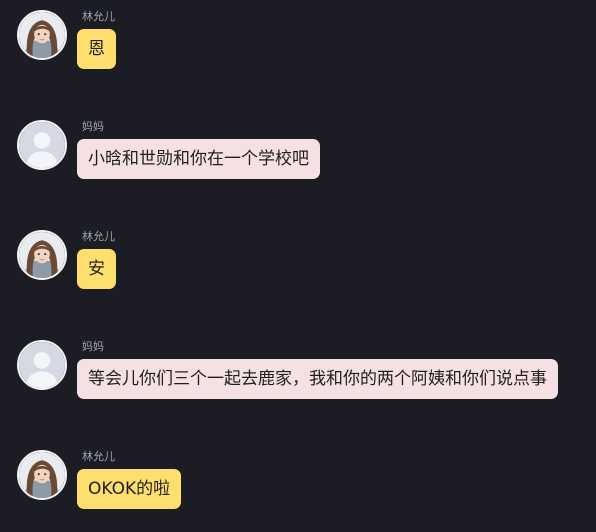  What do you see at coordinates (96, 269) in the screenshot?
I see `message-bubble: 安` at bounding box center [96, 269].